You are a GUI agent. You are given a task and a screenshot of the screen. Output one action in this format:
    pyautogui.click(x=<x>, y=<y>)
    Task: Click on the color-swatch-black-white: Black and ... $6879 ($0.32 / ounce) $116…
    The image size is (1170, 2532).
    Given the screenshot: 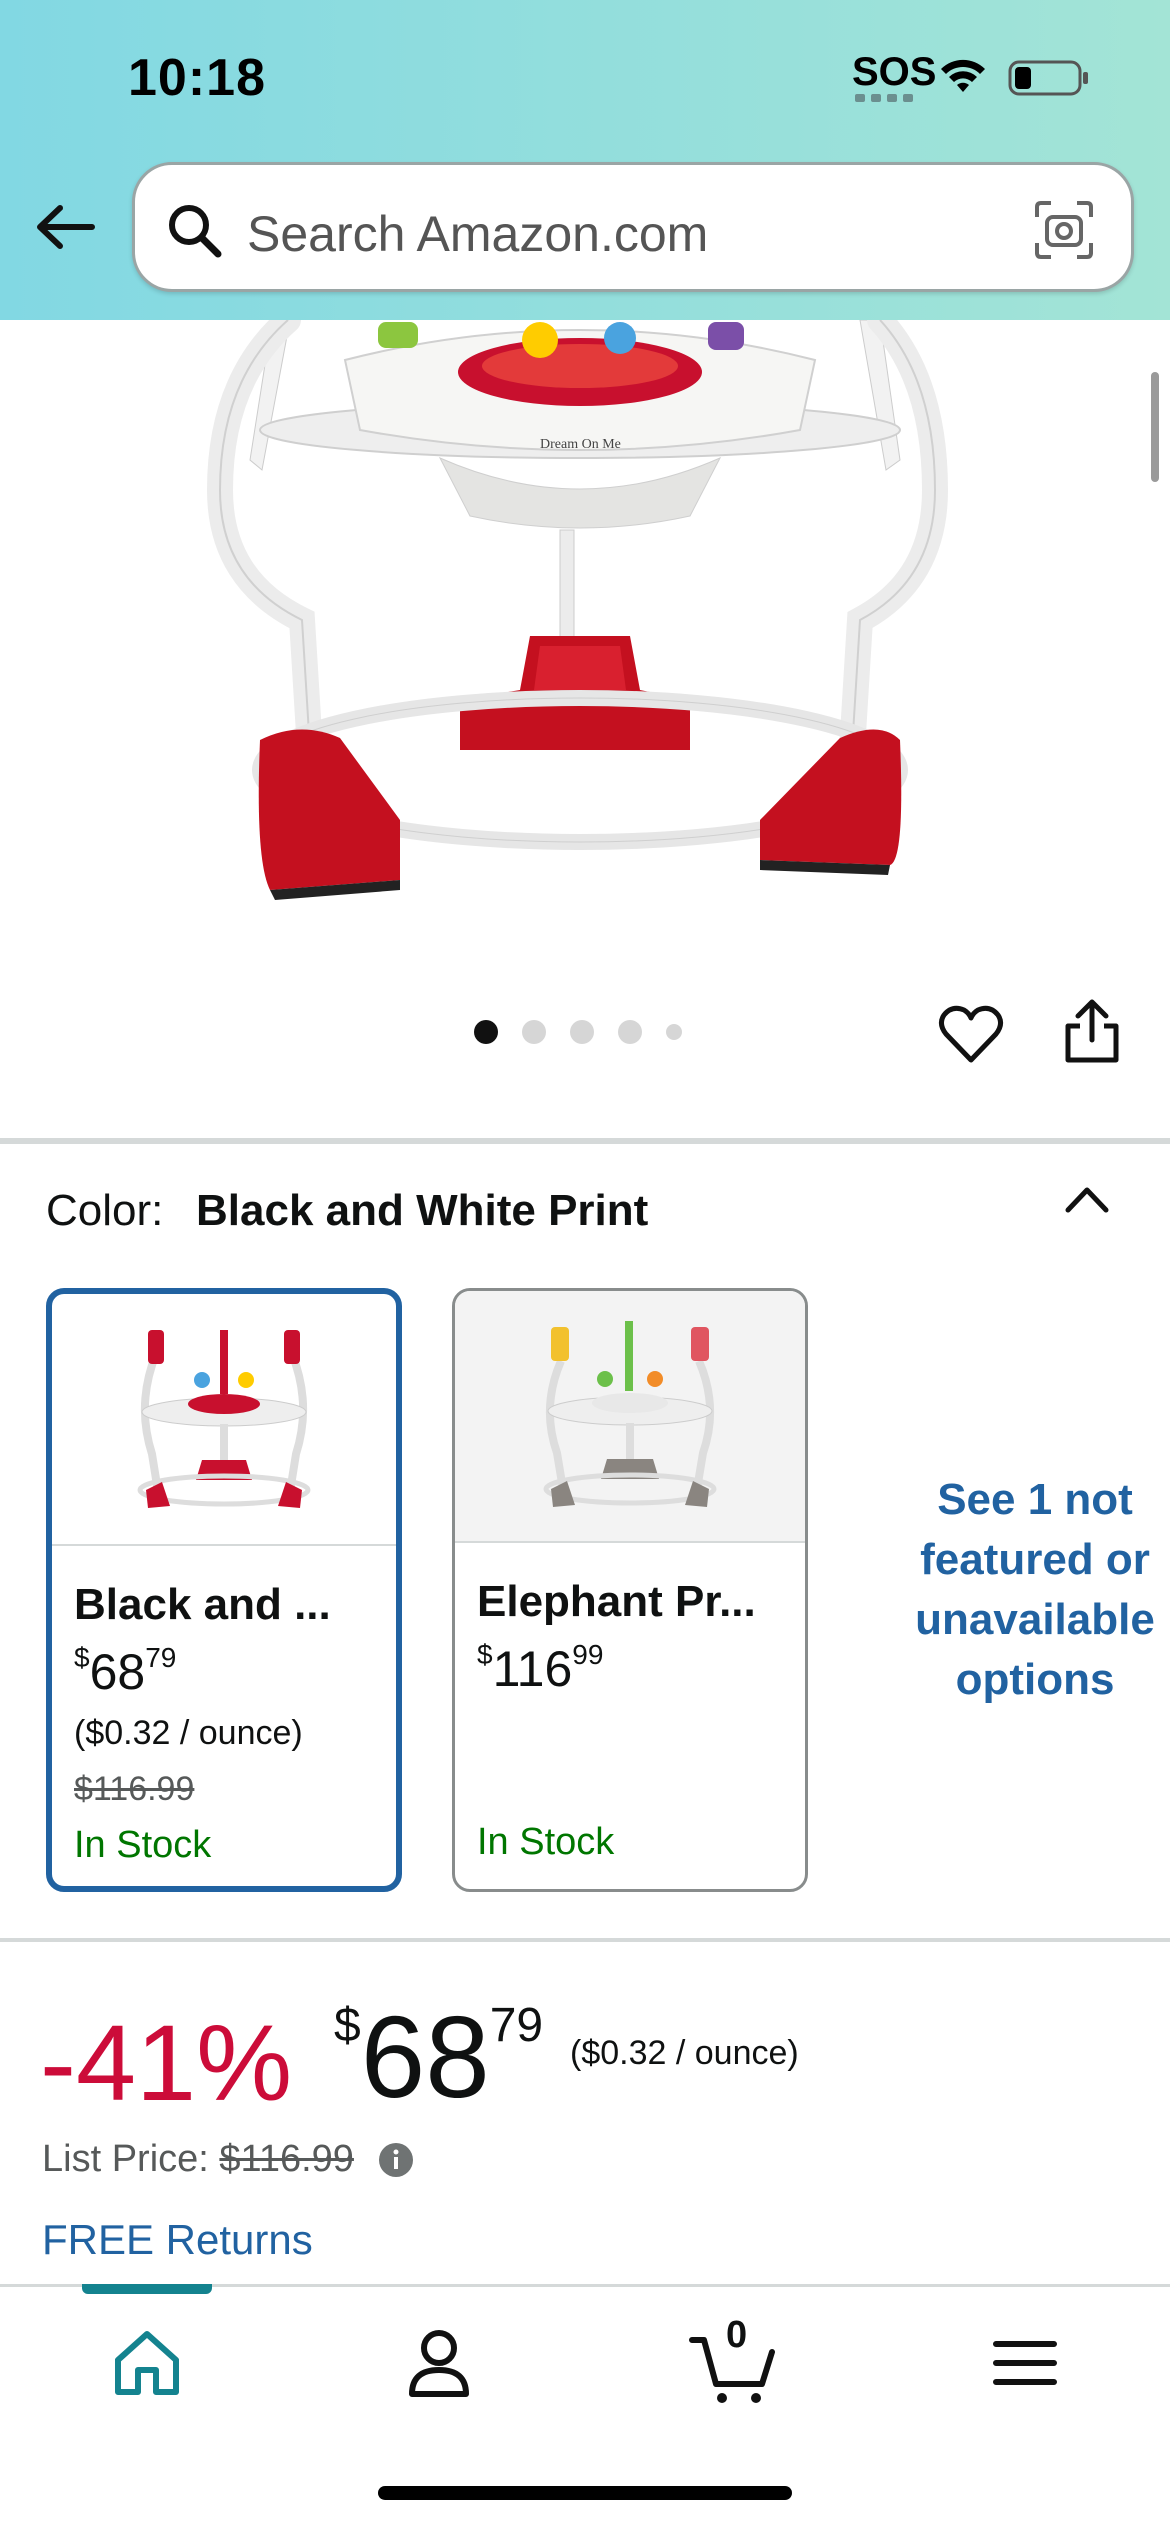 What is the action you would take?
    pyautogui.click(x=224, y=1590)
    